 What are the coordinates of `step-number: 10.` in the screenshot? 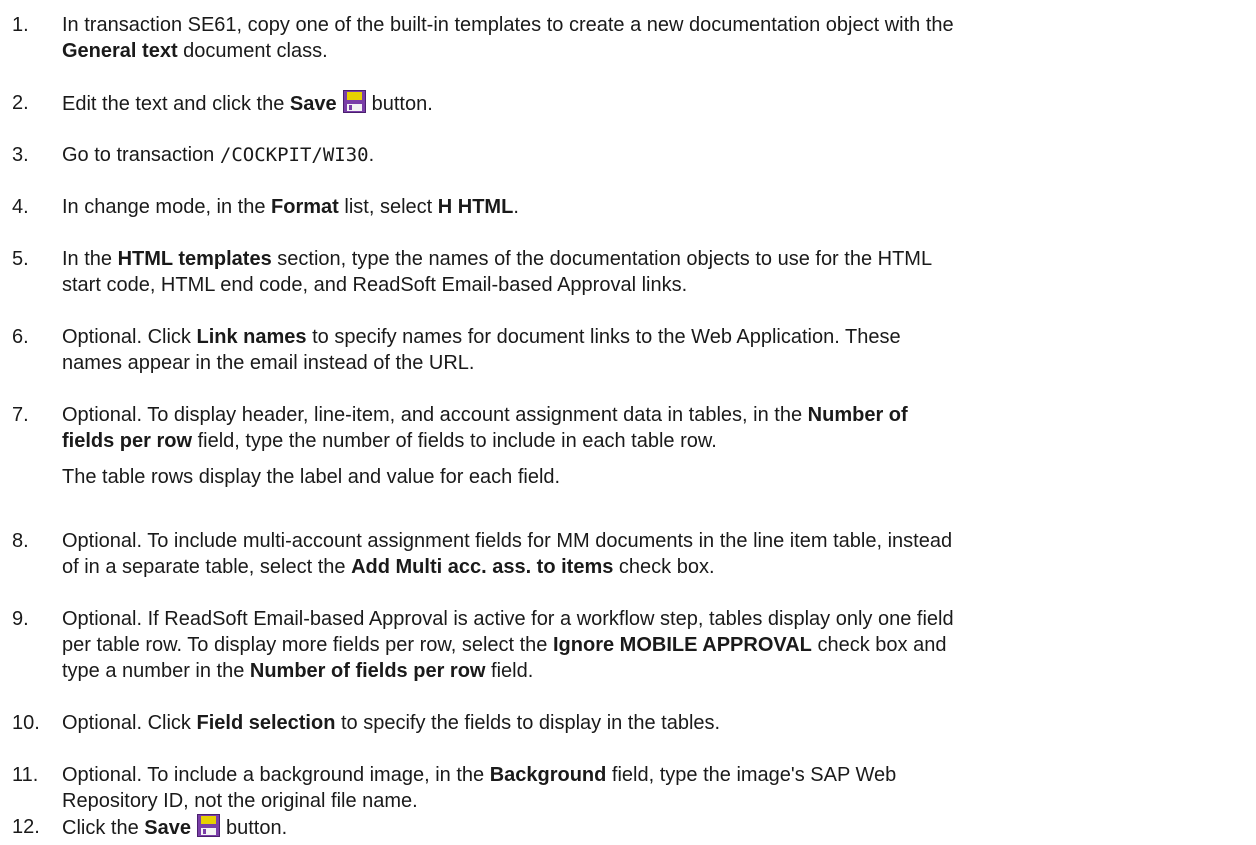 It's located at (26, 723).